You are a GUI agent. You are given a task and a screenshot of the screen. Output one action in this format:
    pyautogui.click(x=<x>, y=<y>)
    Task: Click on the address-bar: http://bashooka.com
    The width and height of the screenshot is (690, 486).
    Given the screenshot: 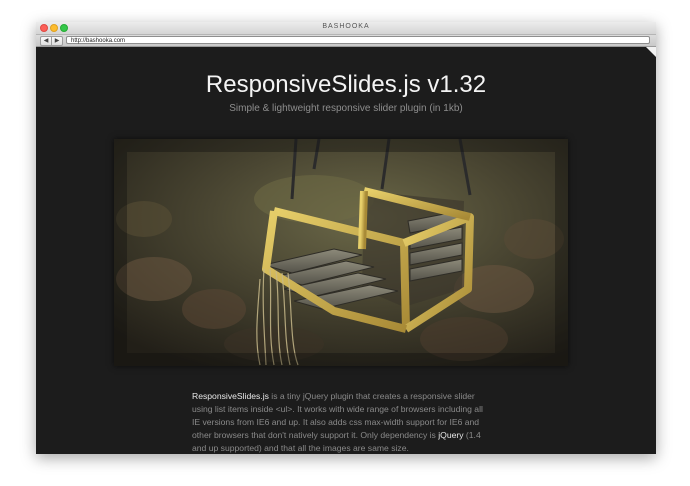 What is the action you would take?
    pyautogui.click(x=358, y=40)
    